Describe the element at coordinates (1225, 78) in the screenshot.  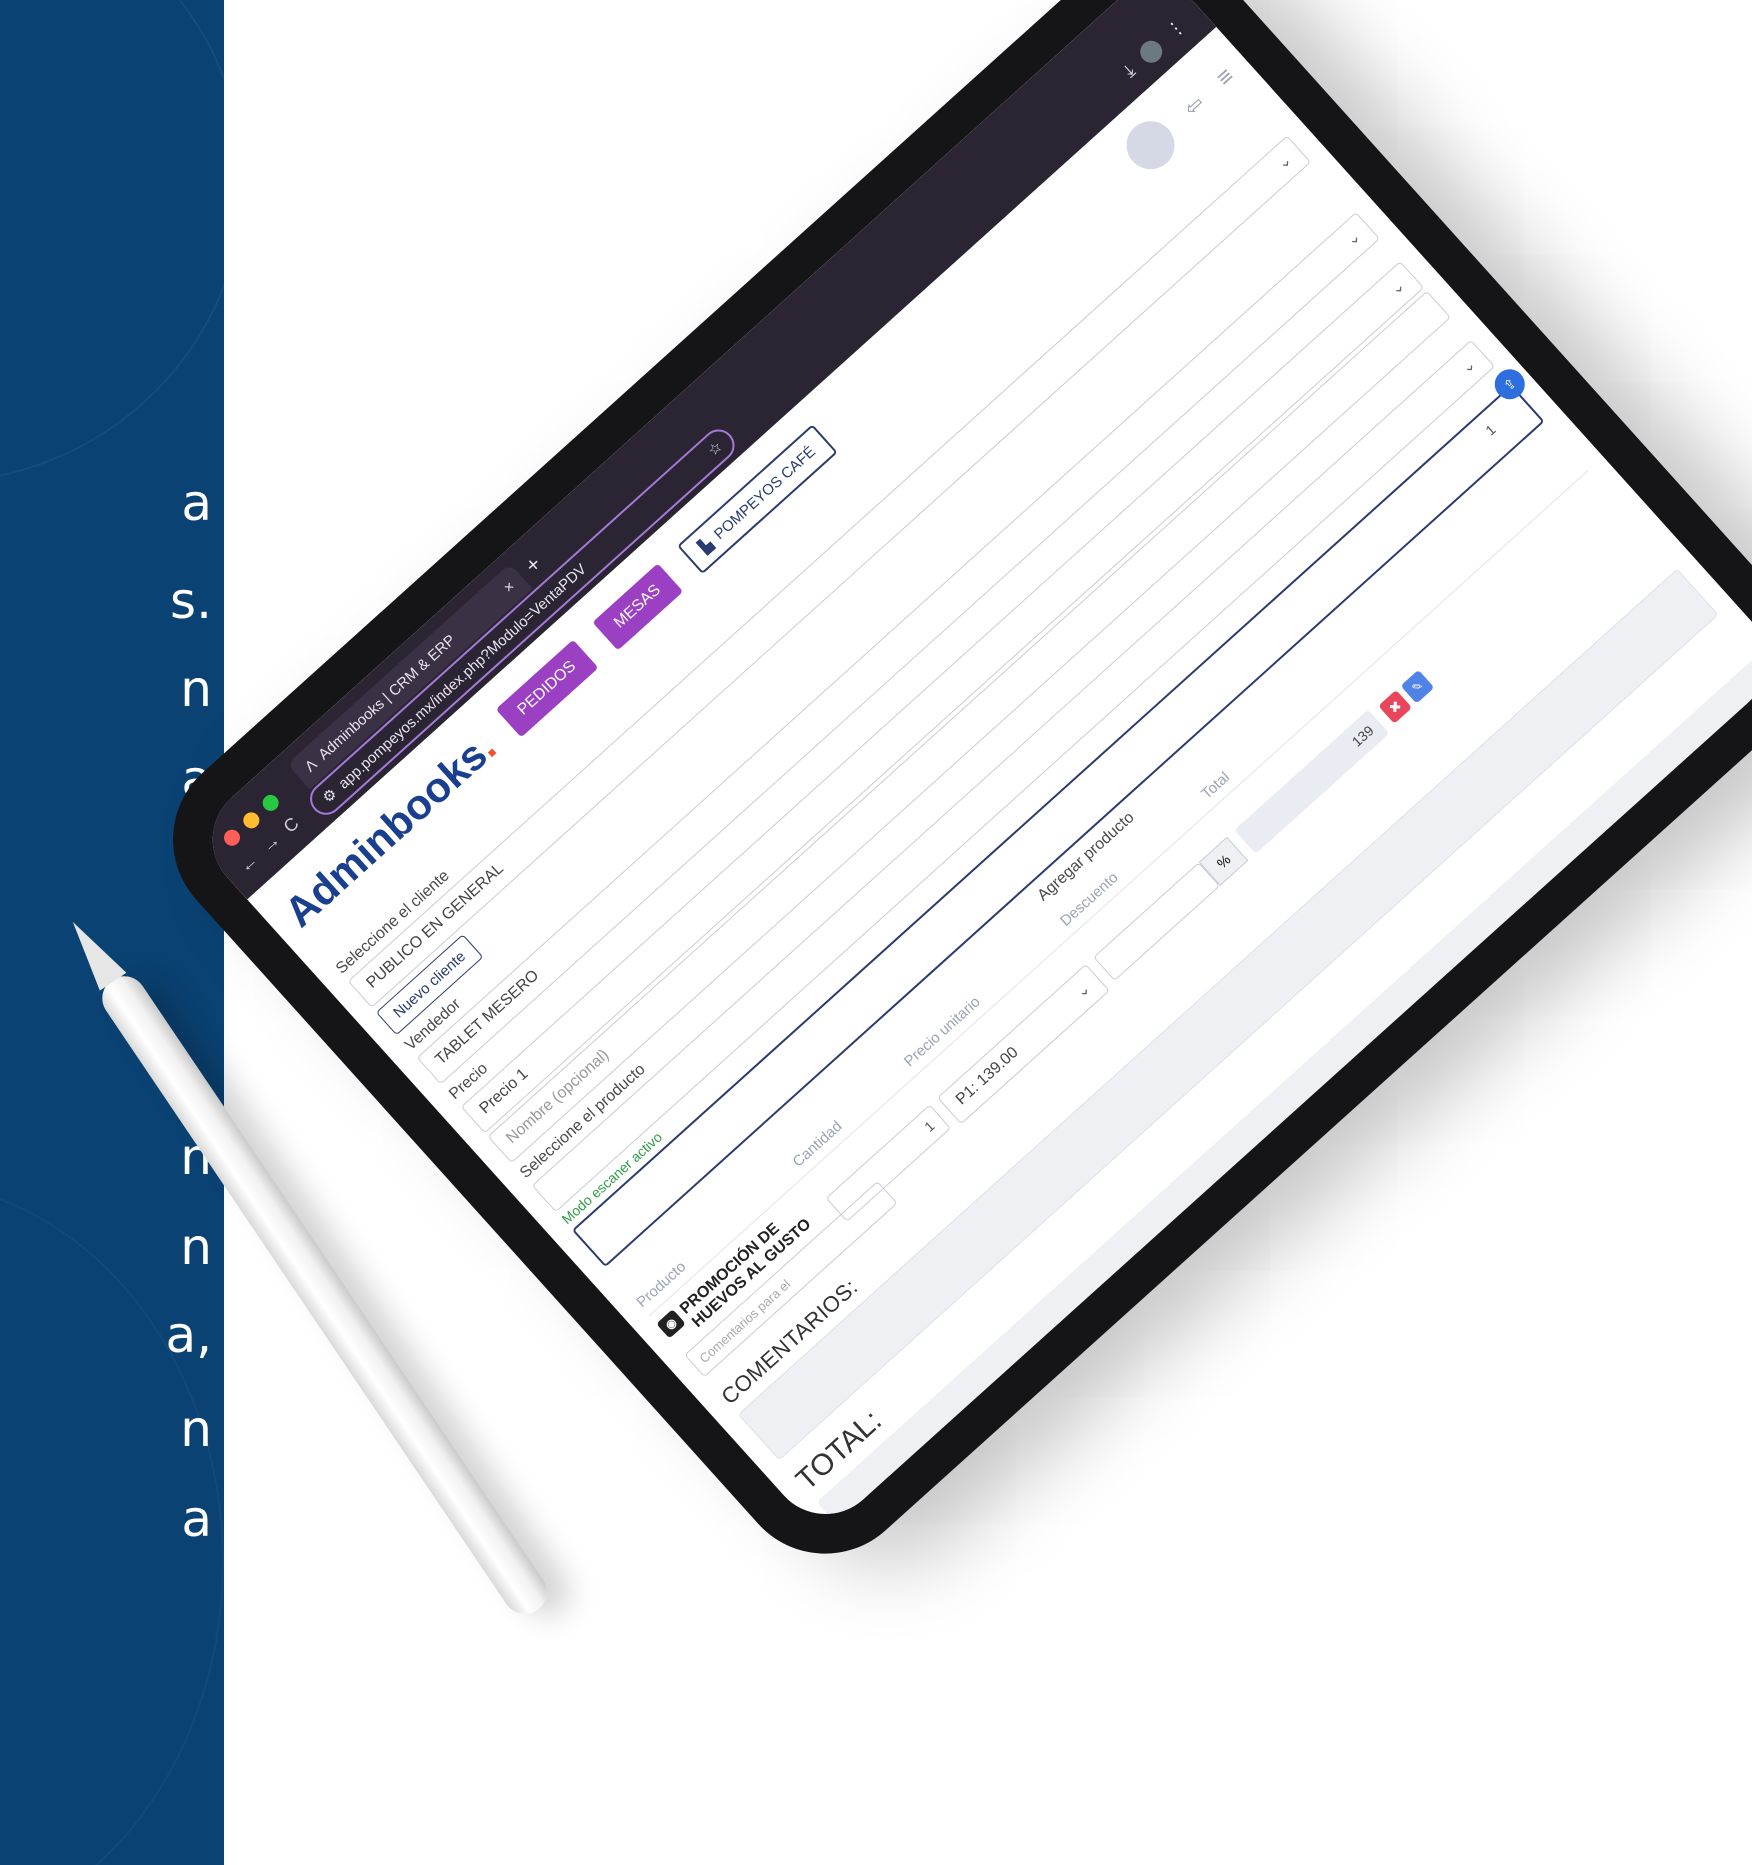
I see `hamburger-menu-icon: ≡` at that location.